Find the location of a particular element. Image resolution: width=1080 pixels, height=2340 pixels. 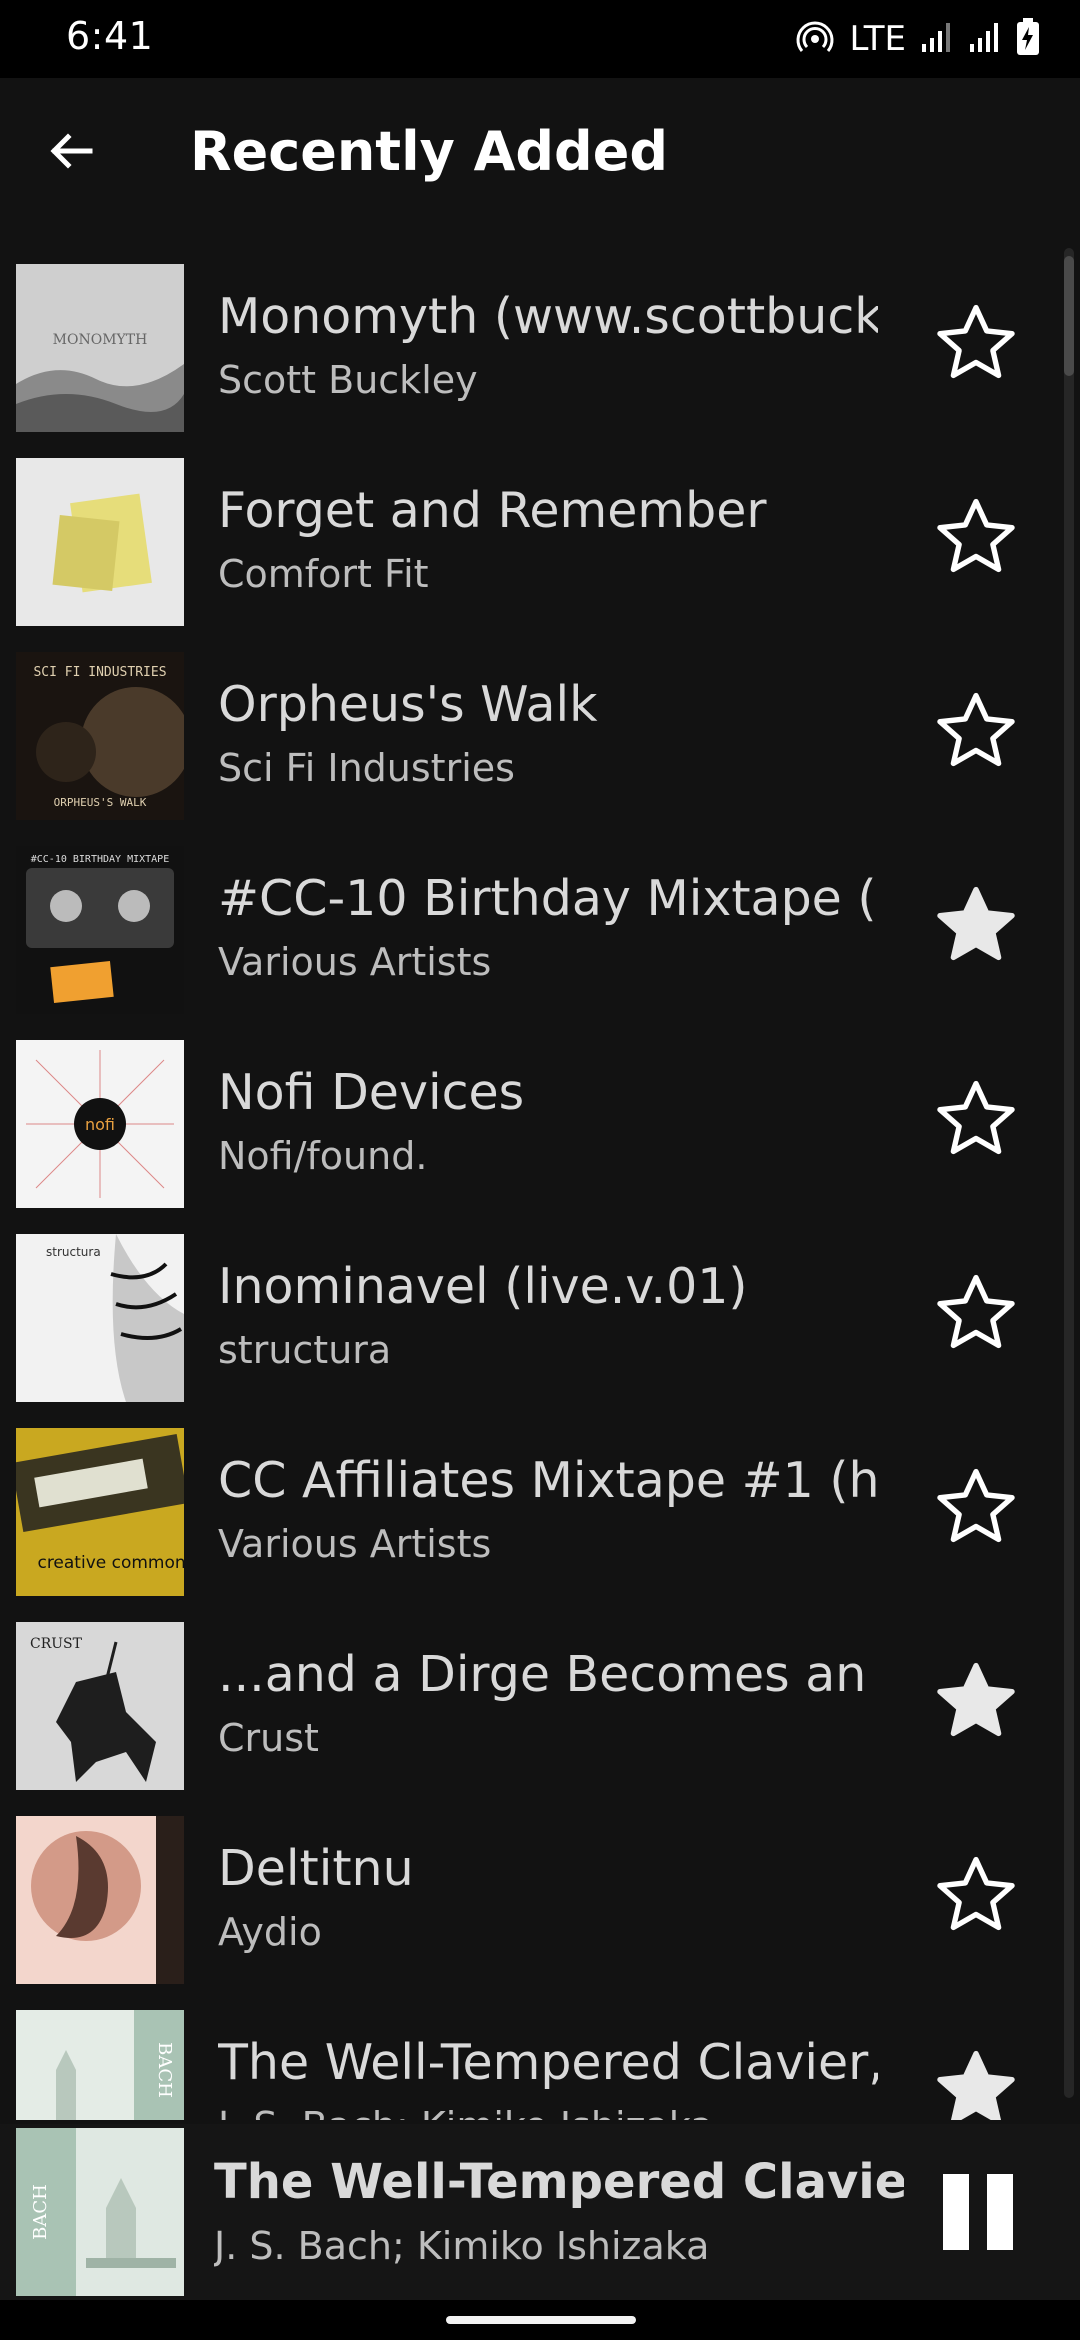

song-artist: Sci Fi Industries is located at coordinates (366, 768).